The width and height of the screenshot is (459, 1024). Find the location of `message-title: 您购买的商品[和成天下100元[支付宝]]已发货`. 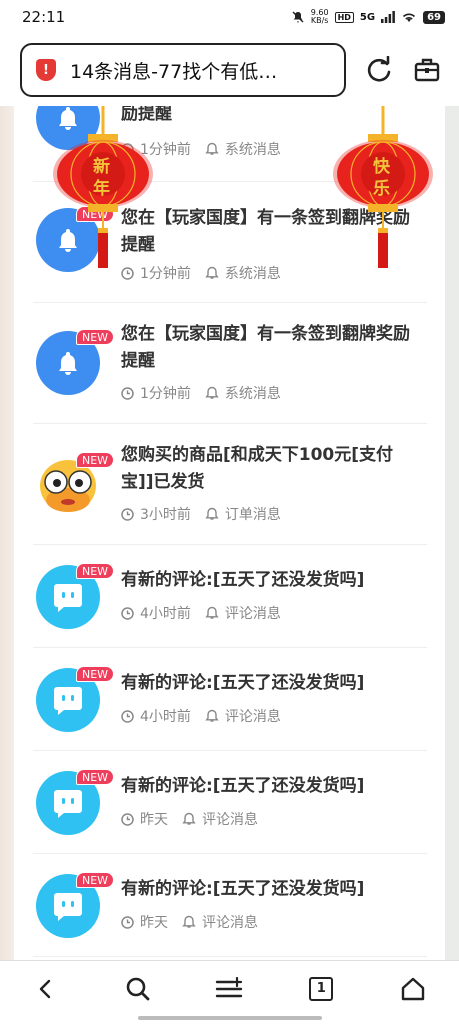

message-title: 您购买的商品[和成天下100元[支付宝]]已发货 is located at coordinates (257, 468).